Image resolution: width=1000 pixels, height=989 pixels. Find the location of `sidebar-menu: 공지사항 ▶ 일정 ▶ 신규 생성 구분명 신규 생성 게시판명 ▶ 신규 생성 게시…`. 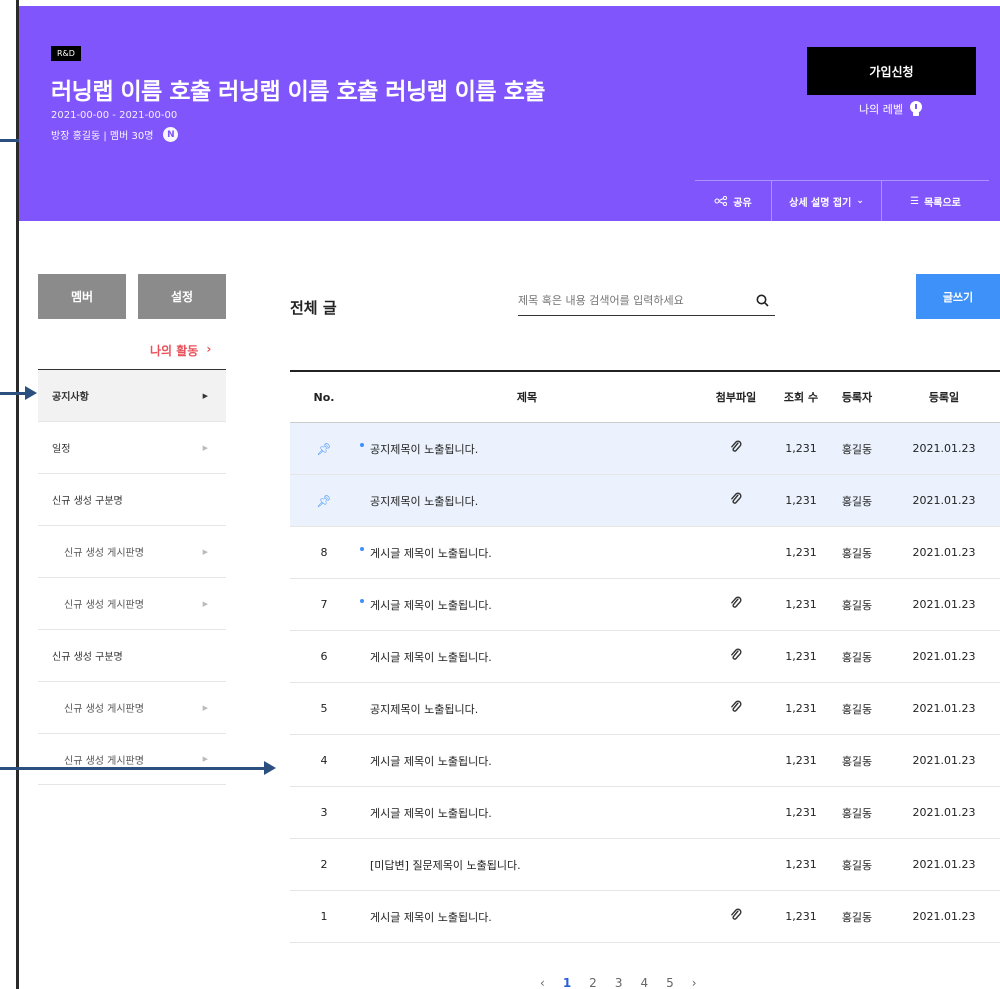

sidebar-menu: 공지사항 ▶ 일정 ▶ 신규 생성 구분명 신규 생성 게시판명 ▶ 신규 생성 게시… is located at coordinates (132, 577).